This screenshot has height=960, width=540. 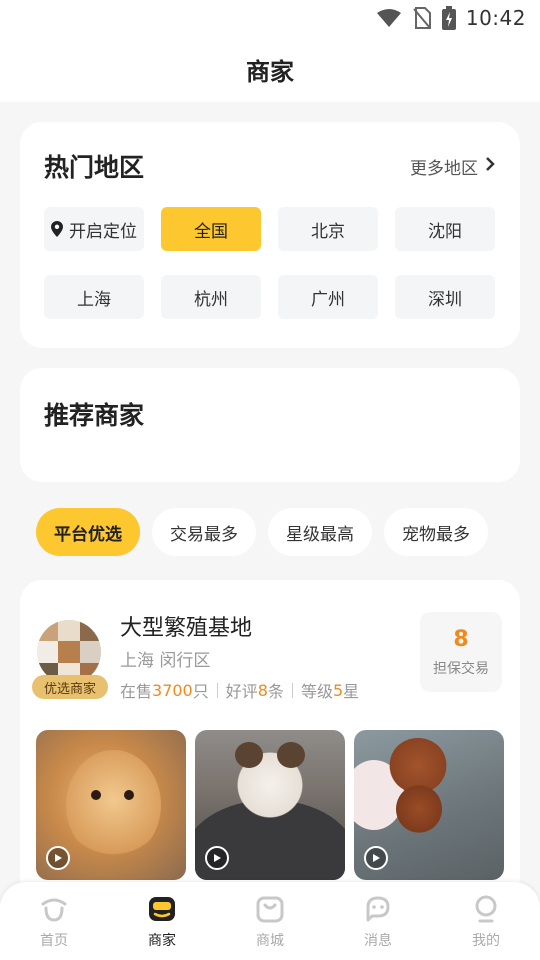 What do you see at coordinates (316, 691) in the screenshot?
I see `level-prefix: 等级` at bounding box center [316, 691].